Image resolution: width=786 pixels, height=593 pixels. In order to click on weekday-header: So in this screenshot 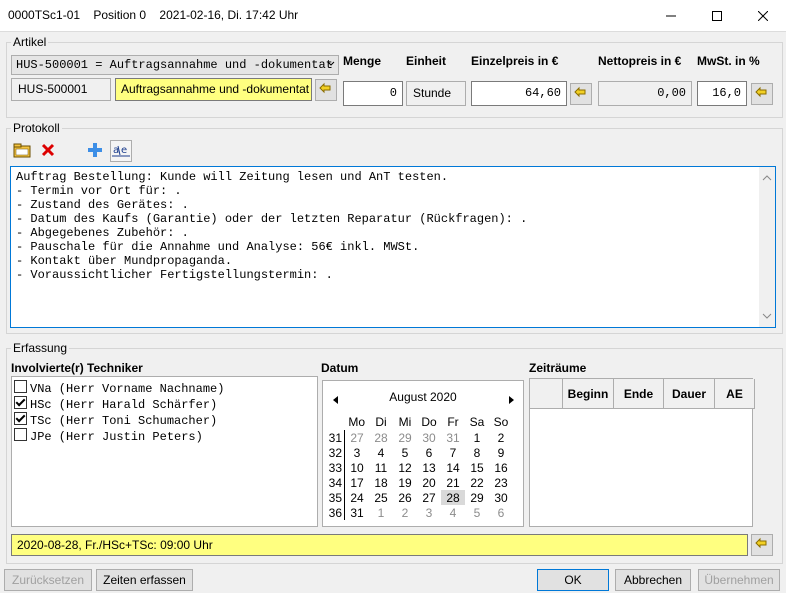, I will do `click(501, 422)`.